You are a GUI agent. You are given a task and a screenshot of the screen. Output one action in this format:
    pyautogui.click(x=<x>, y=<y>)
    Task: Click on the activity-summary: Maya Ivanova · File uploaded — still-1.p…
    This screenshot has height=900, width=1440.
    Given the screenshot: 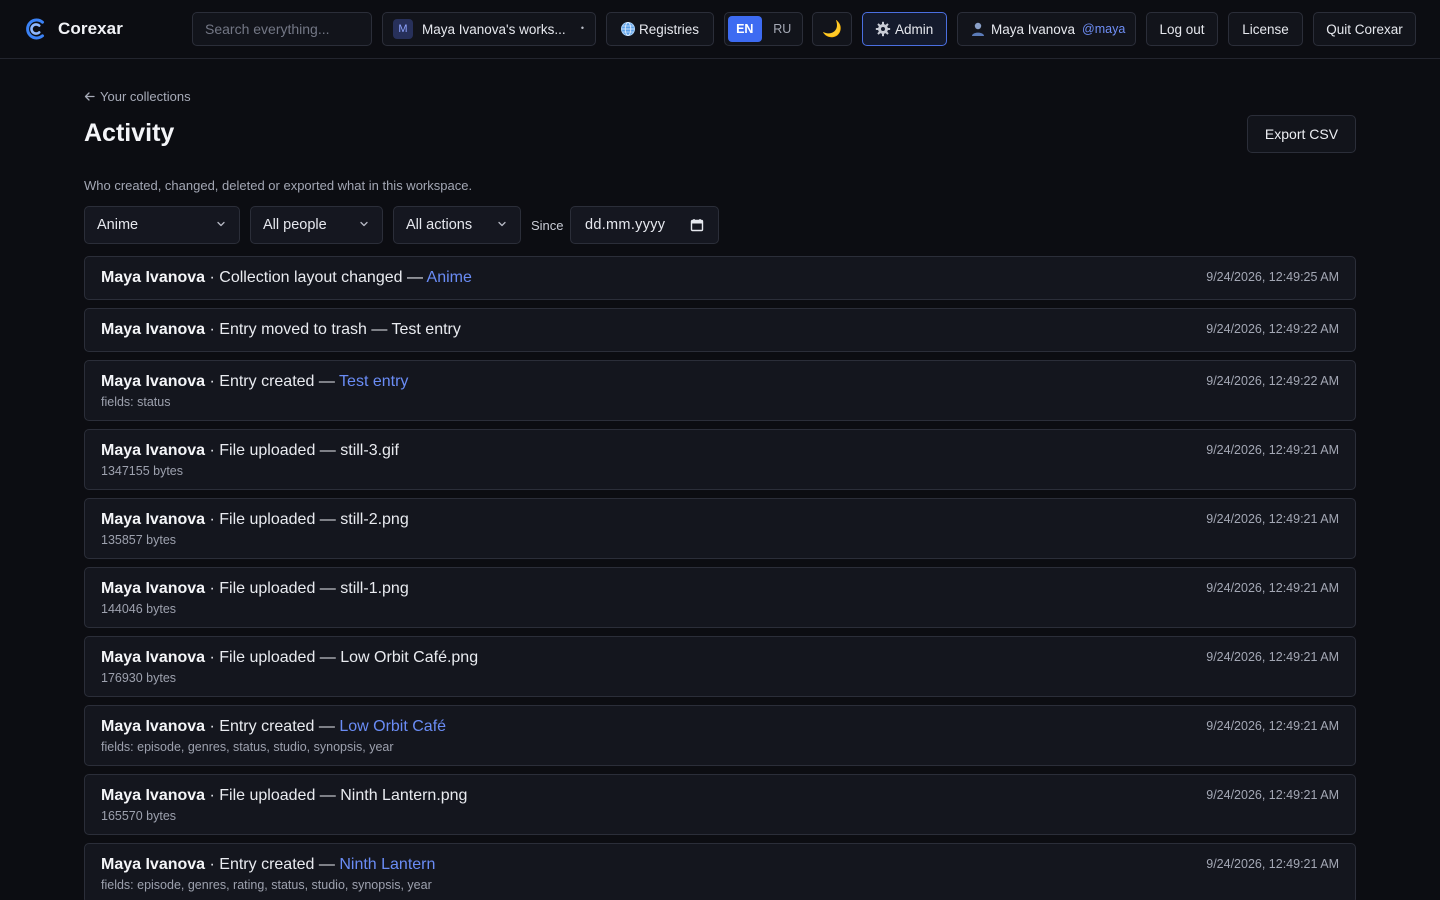 What is the action you would take?
    pyautogui.click(x=255, y=589)
    